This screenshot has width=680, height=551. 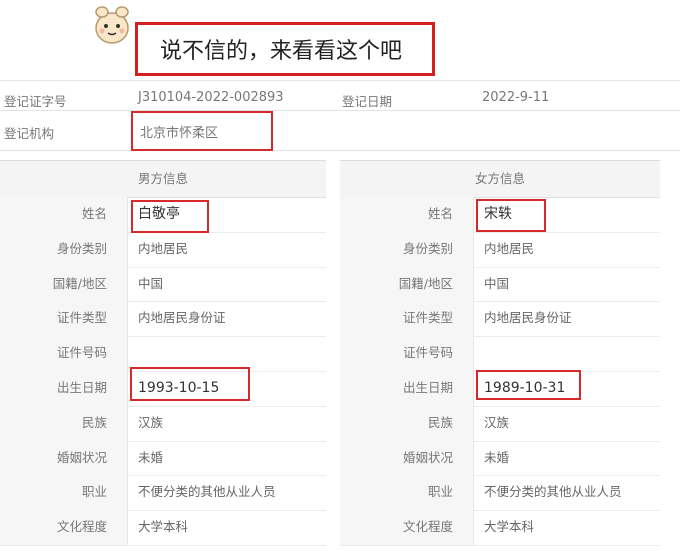 I want to click on male-row: 国籍/地区 中国, so click(x=163, y=284).